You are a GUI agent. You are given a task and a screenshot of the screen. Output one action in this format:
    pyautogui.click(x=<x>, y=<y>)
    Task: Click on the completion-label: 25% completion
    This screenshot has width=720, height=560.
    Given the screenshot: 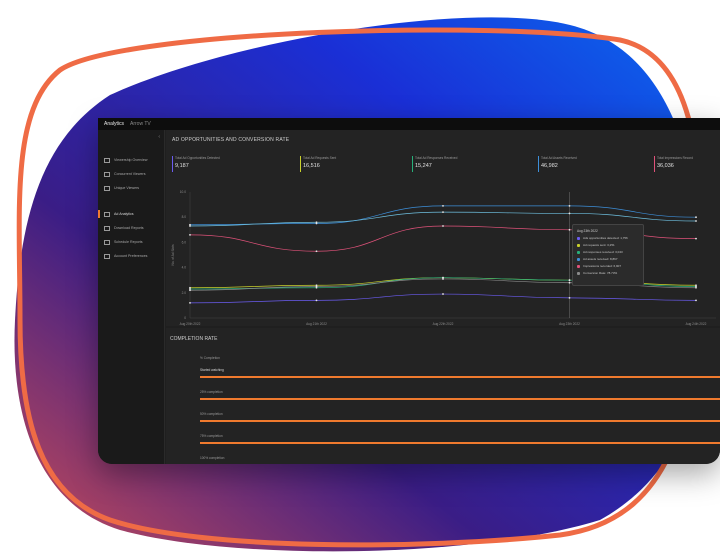 What is the action you would take?
    pyautogui.click(x=211, y=392)
    